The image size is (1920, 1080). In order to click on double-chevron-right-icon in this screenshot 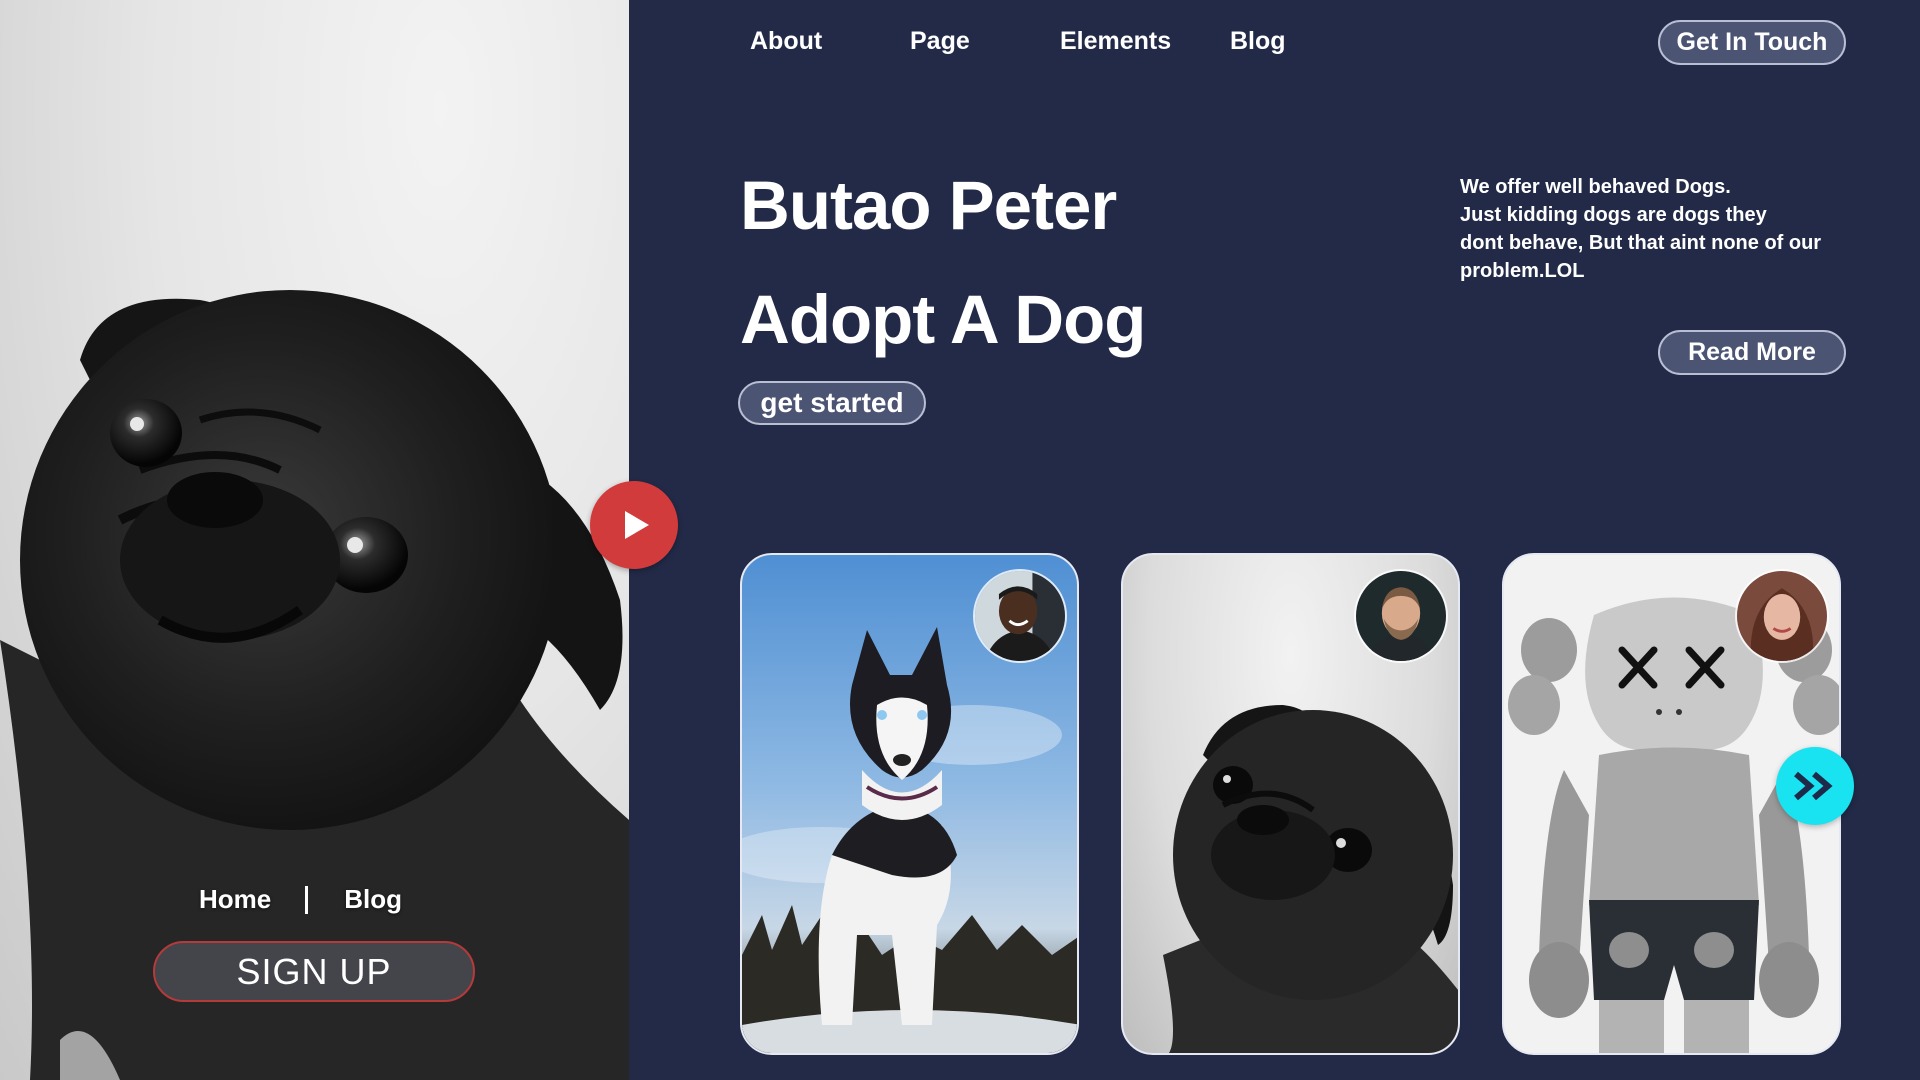, I will do `click(1813, 786)`.